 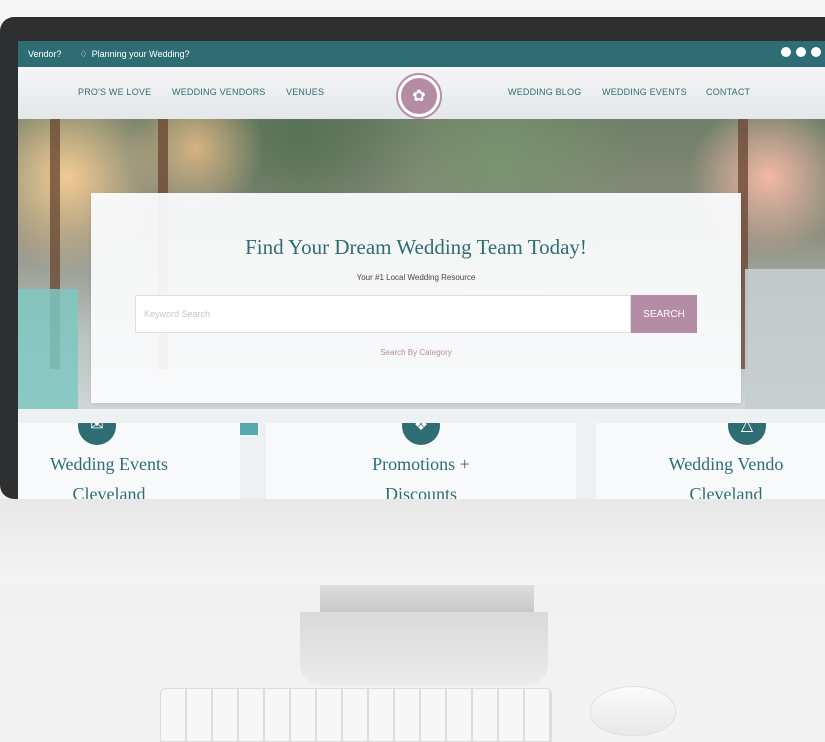 What do you see at coordinates (248, 429) in the screenshot?
I see `decorative-square` at bounding box center [248, 429].